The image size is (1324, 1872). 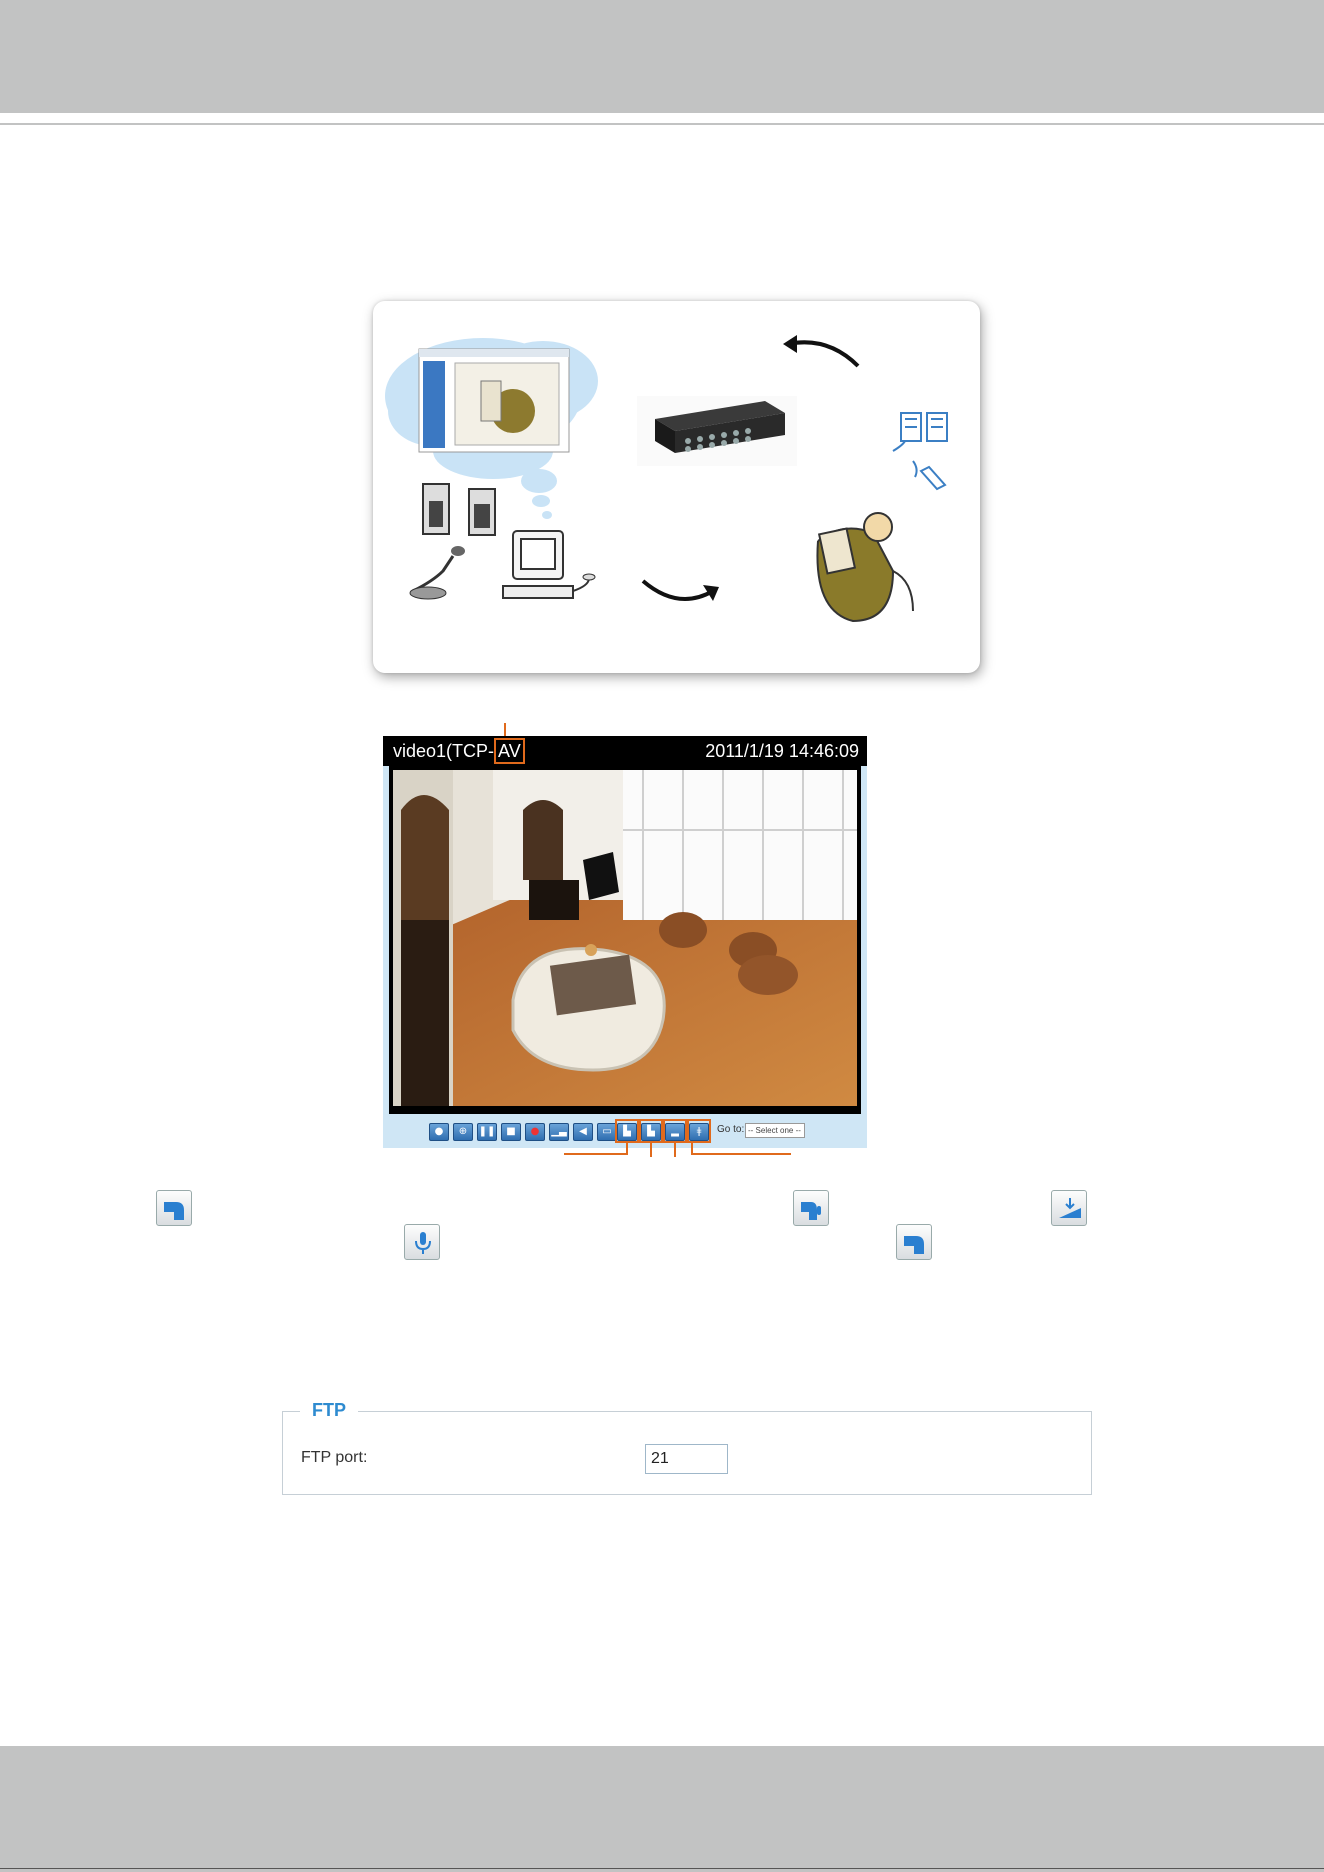 I want to click on record-button: ●, so click(x=535, y=1132).